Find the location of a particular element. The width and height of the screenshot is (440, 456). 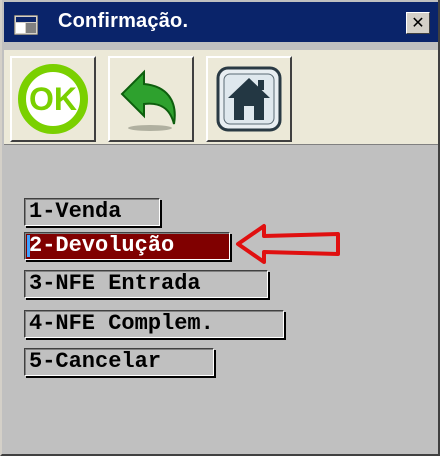

home-icon is located at coordinates (249, 99).